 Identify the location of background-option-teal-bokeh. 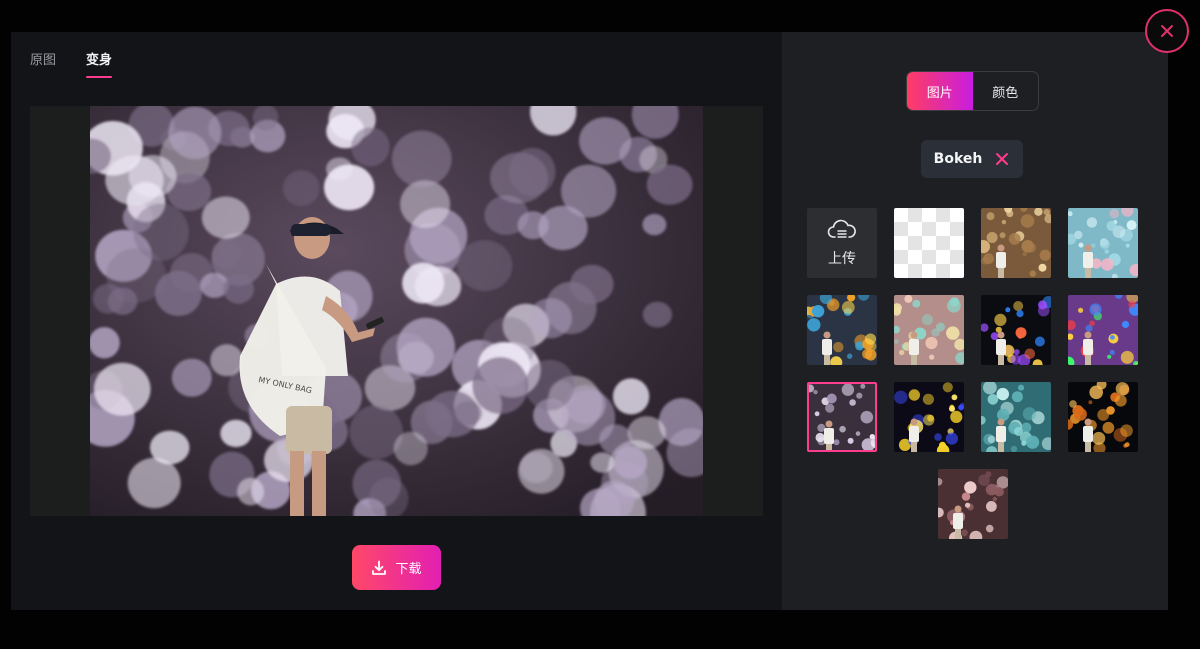
(1016, 417).